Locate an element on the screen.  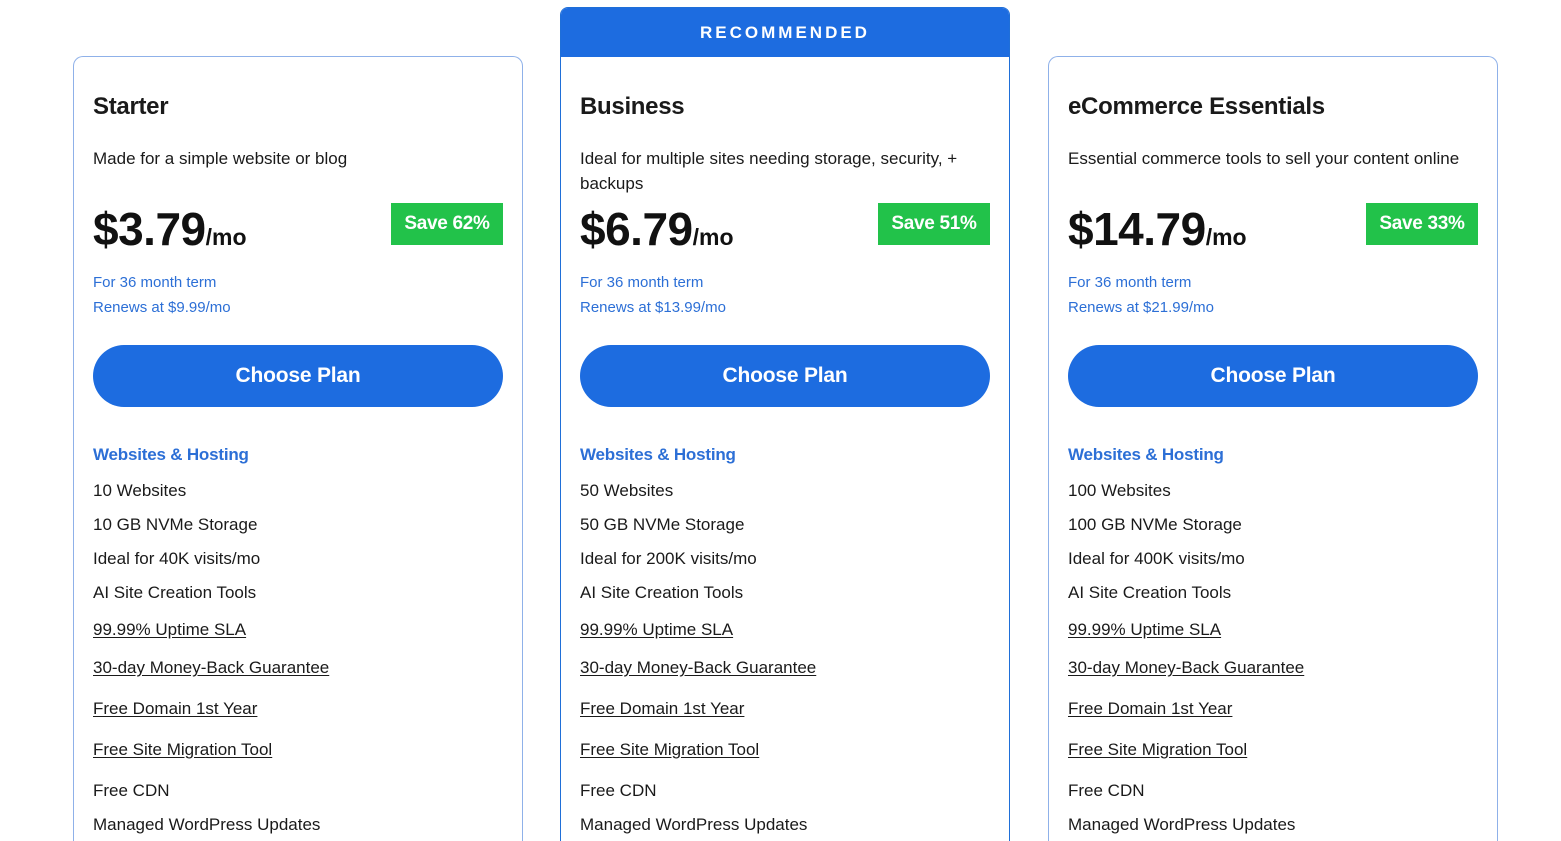
feature-websites: 100 Websites is located at coordinates (1119, 490).